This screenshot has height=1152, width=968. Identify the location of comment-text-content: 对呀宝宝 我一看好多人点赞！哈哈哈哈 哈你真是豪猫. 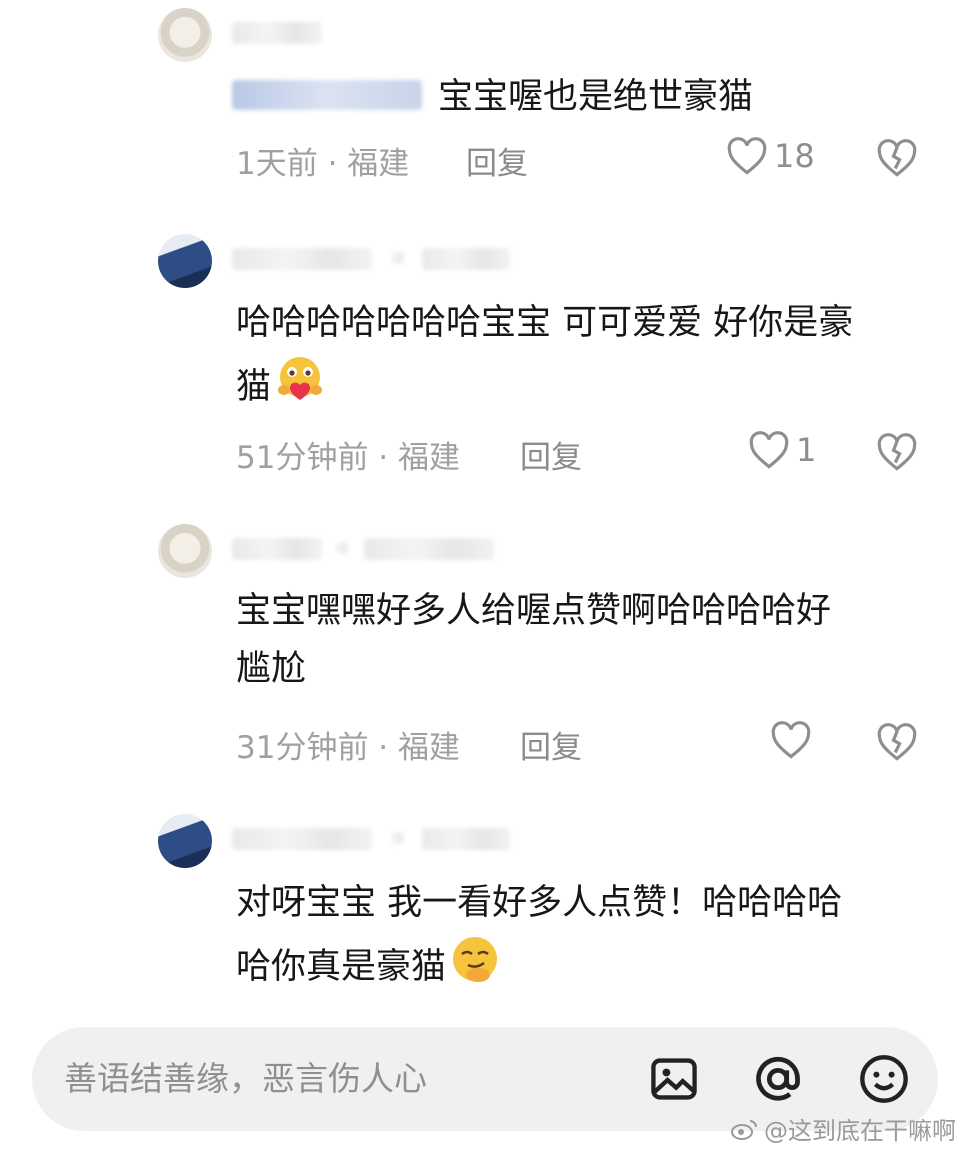
(539, 935).